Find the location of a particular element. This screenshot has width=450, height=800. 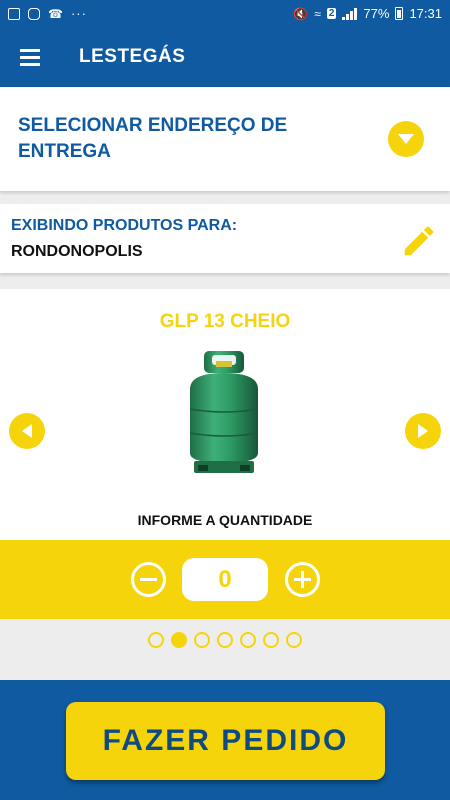

next-product-button is located at coordinates (423, 431).